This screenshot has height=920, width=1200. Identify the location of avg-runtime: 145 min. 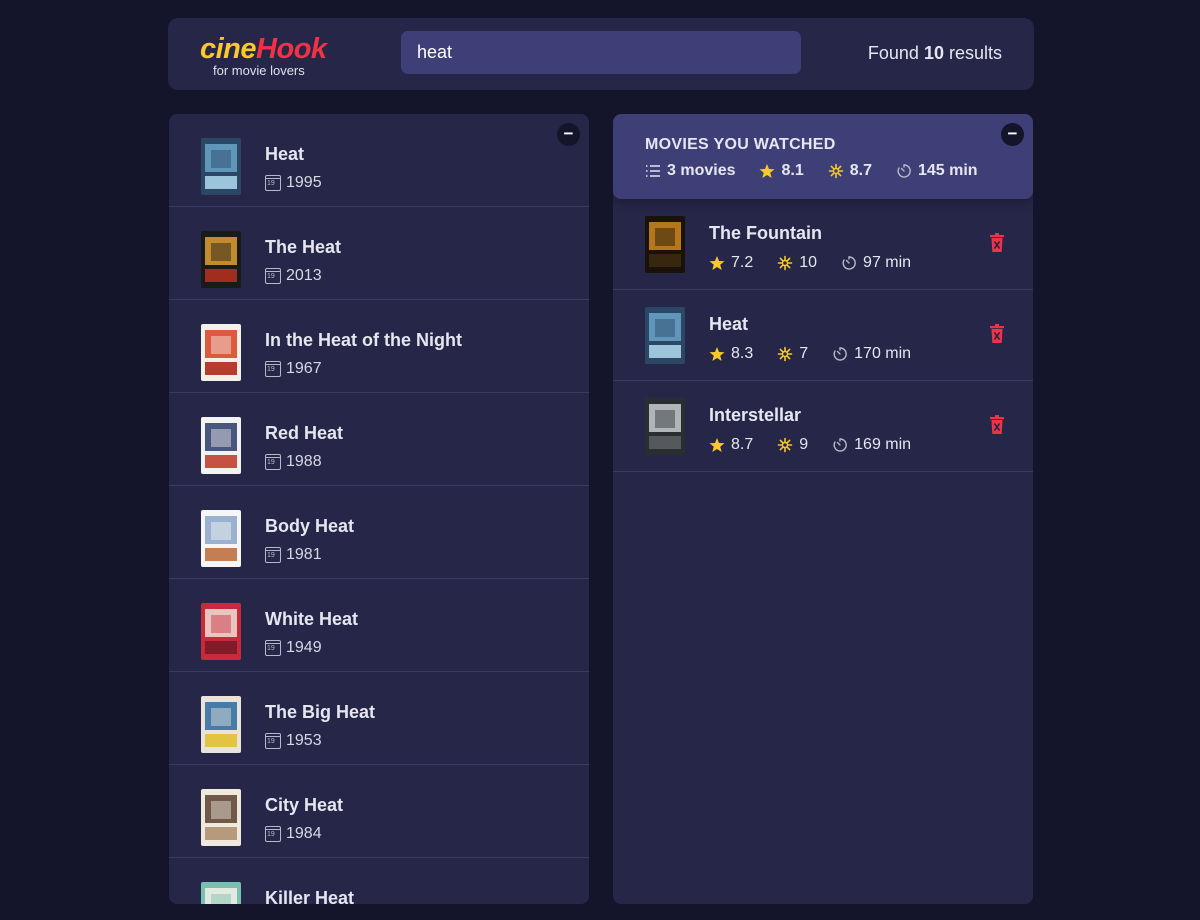
(937, 171).